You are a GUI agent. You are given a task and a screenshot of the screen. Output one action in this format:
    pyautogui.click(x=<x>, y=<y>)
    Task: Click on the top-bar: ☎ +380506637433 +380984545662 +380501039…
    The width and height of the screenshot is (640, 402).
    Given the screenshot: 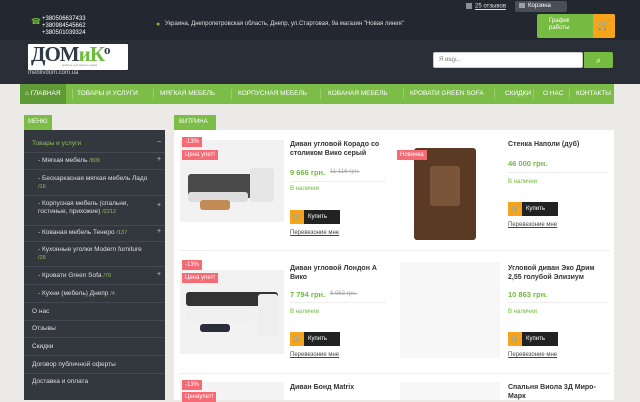 What is the action you would take?
    pyautogui.click(x=320, y=20)
    